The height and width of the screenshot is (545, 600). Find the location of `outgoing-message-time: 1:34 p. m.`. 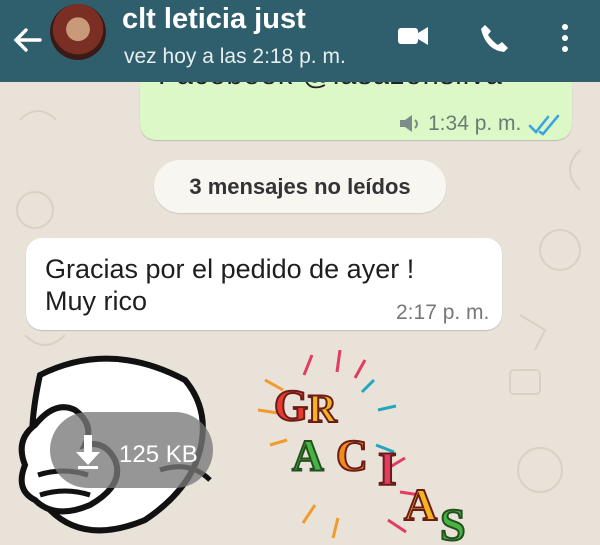

outgoing-message-time: 1:34 p. m. is located at coordinates (475, 123).